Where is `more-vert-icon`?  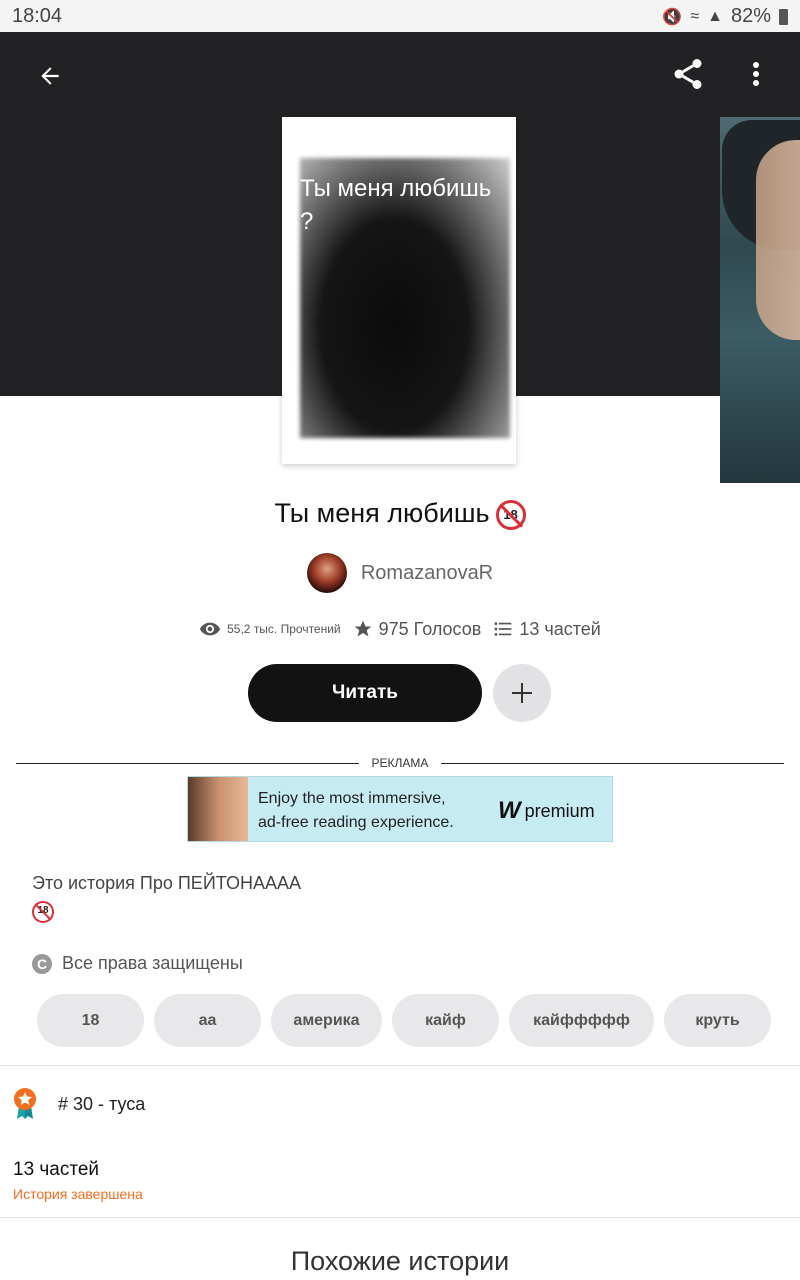
more-vert-icon is located at coordinates (756, 74).